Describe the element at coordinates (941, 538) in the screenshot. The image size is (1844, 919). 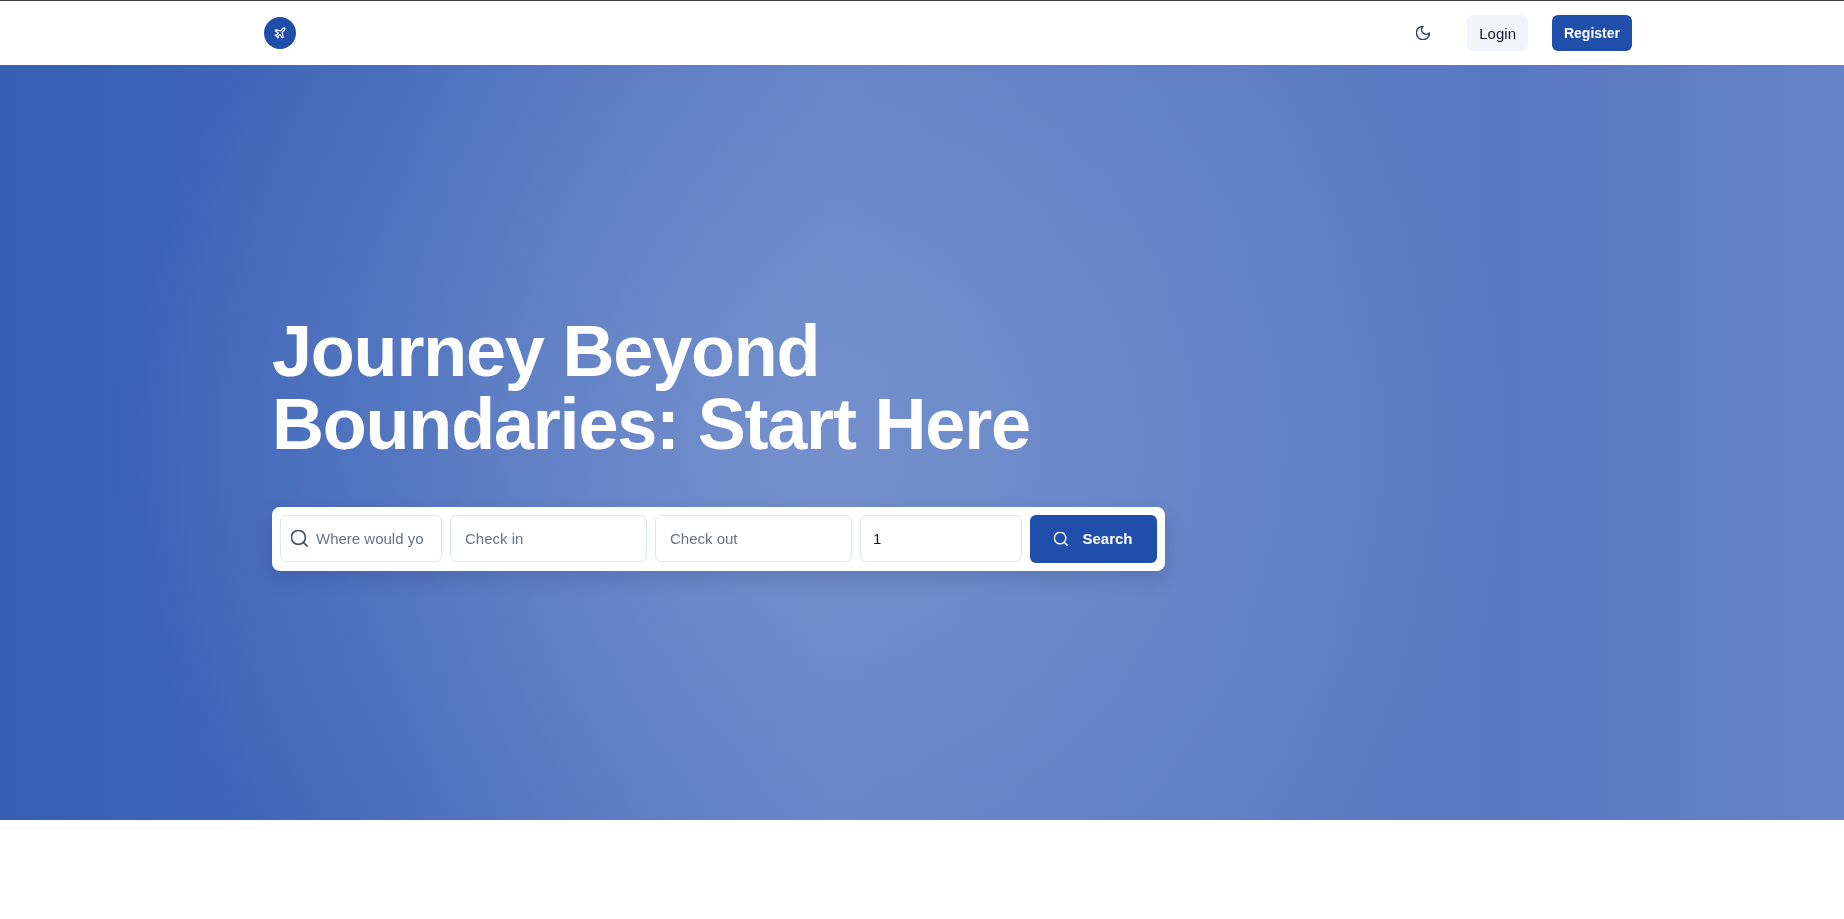
I see `guests-field: 1` at that location.